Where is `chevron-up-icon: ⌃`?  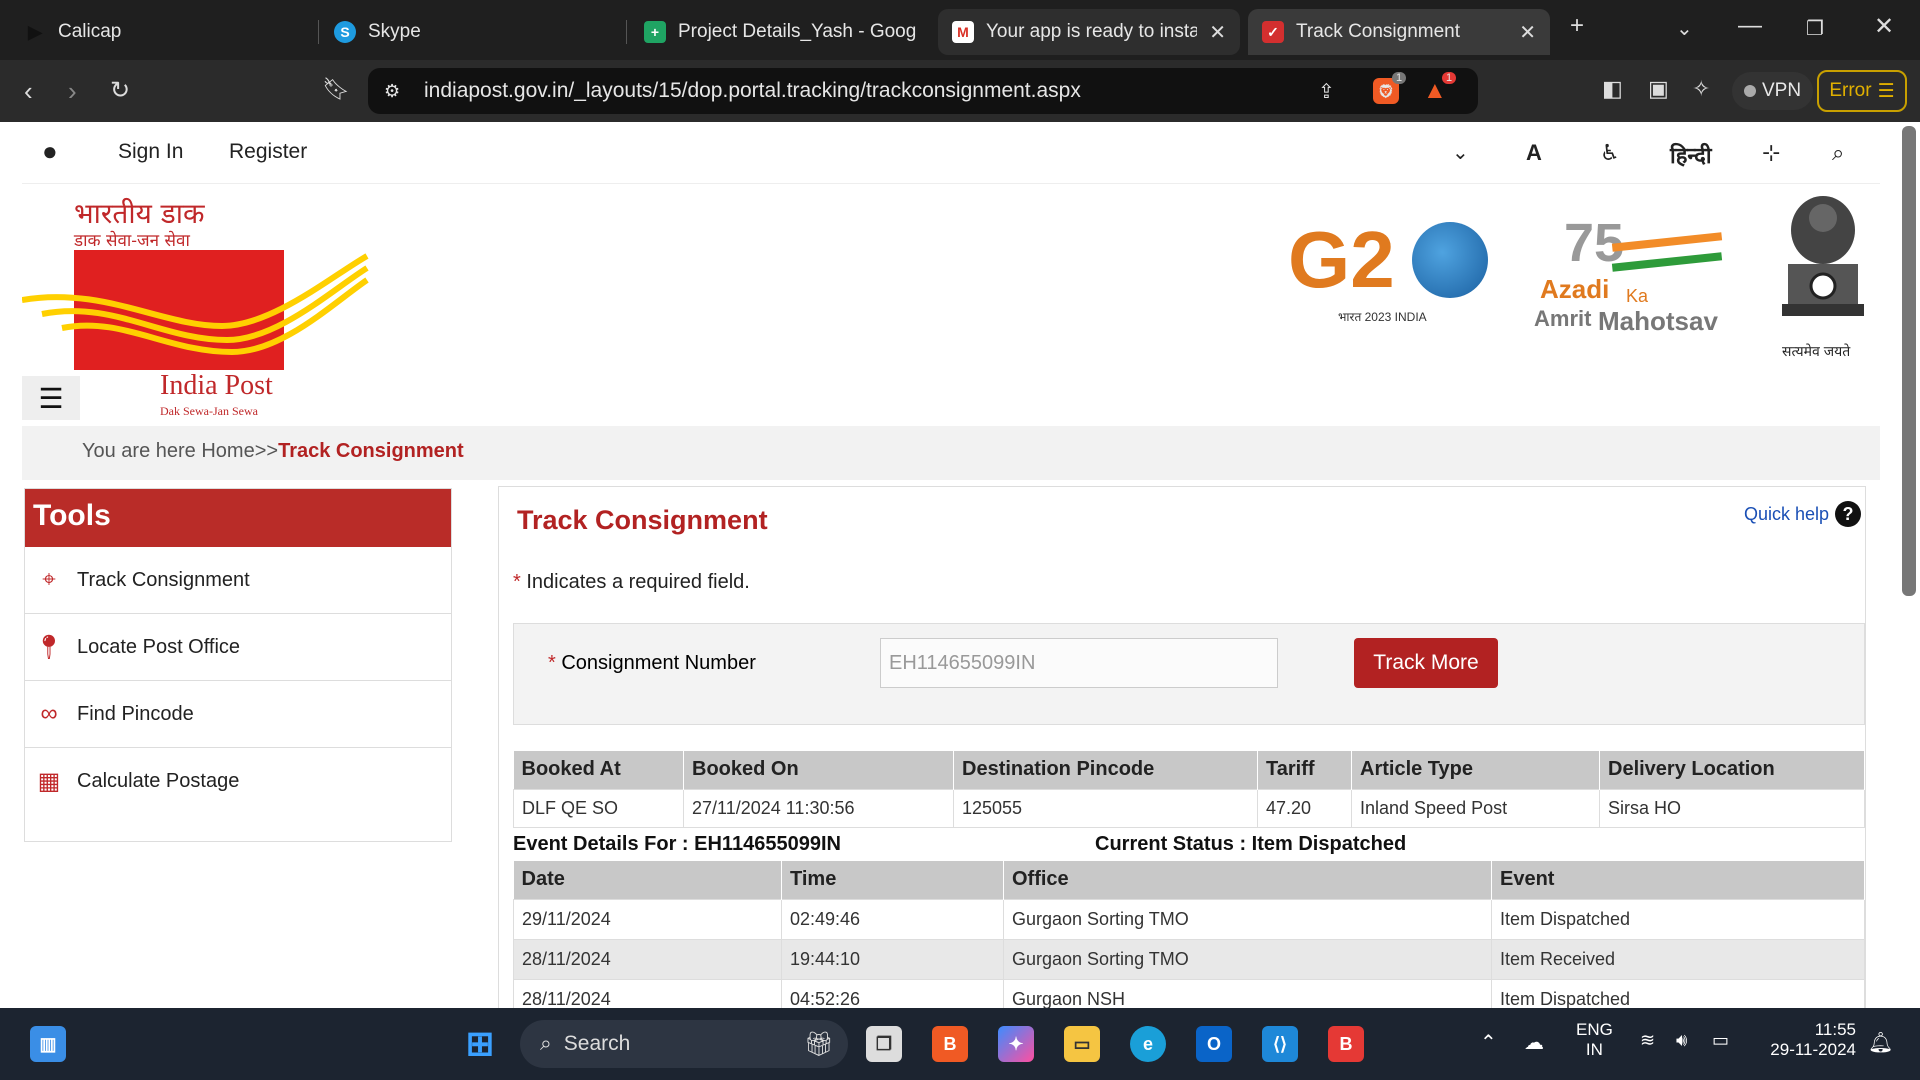 chevron-up-icon: ⌃ is located at coordinates (1488, 1042).